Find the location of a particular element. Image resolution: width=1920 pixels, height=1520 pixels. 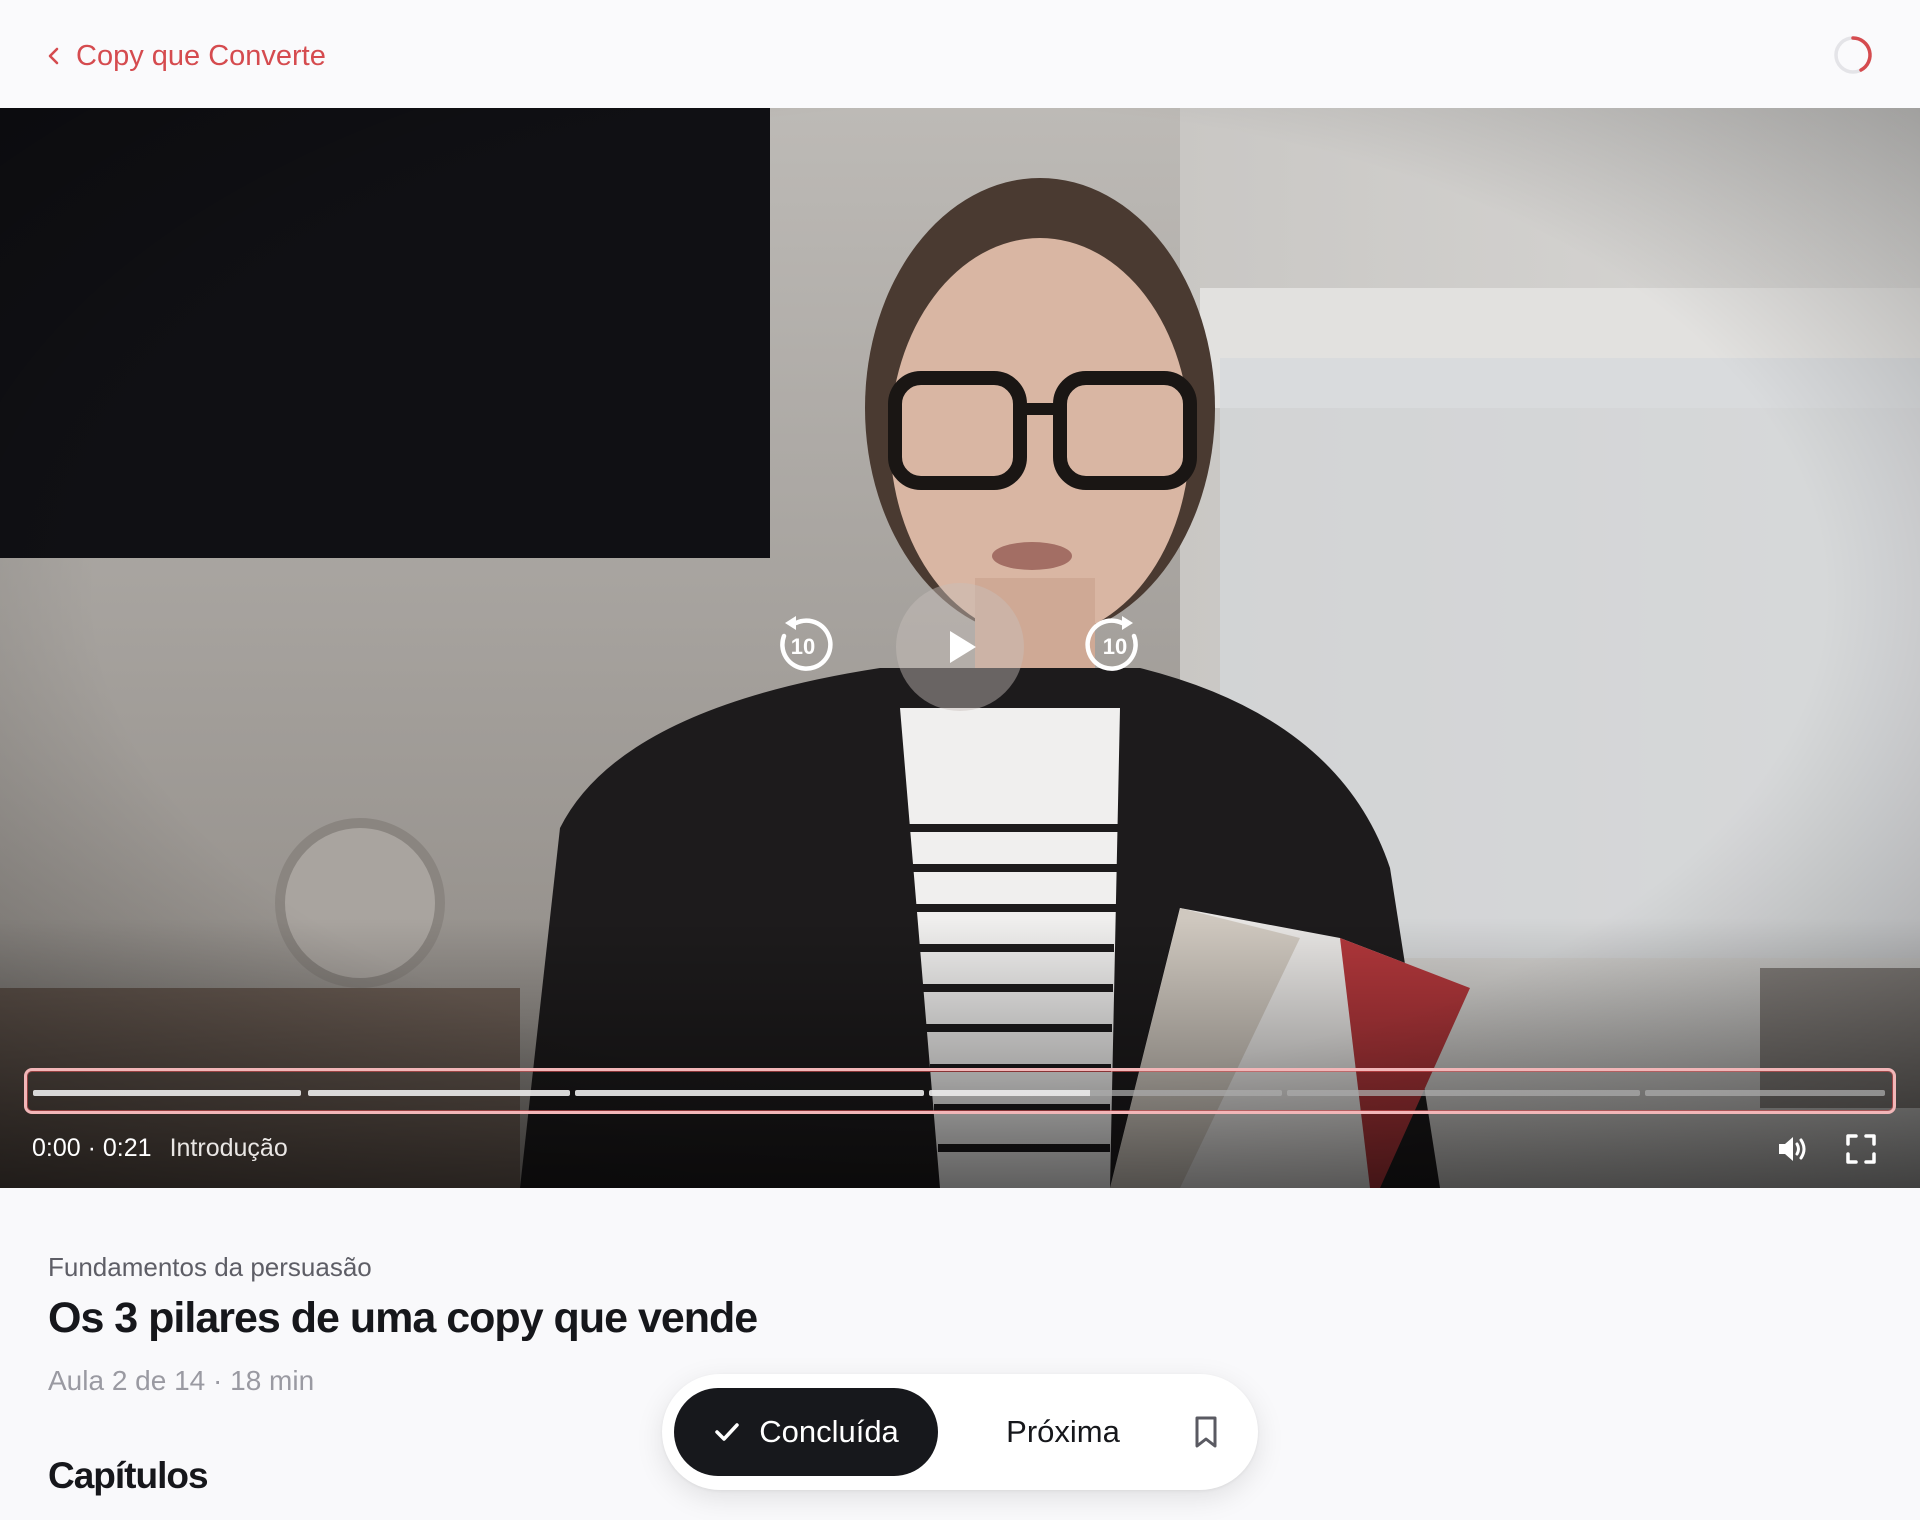

progress-scrubber is located at coordinates (960, 1091).